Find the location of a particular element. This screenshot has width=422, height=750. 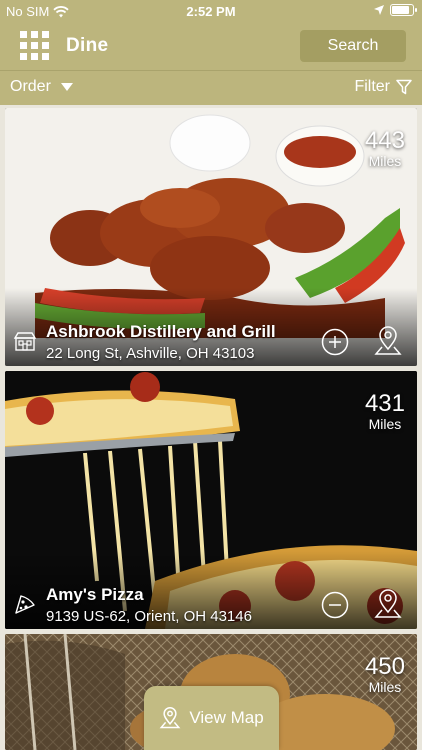

funnel-icon is located at coordinates (404, 87).